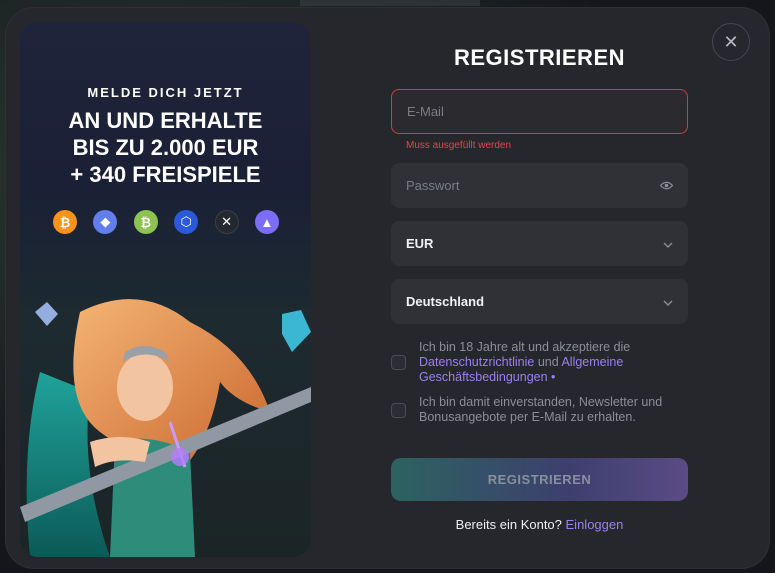 Image resolution: width=775 pixels, height=573 pixels. I want to click on close-icon: ✕, so click(731, 41).